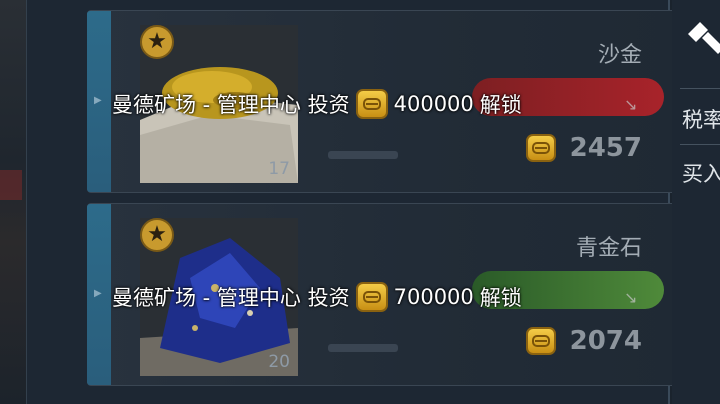  Describe the element at coordinates (433, 104) in the screenshot. I see `unlock-amount: 400000` at that location.